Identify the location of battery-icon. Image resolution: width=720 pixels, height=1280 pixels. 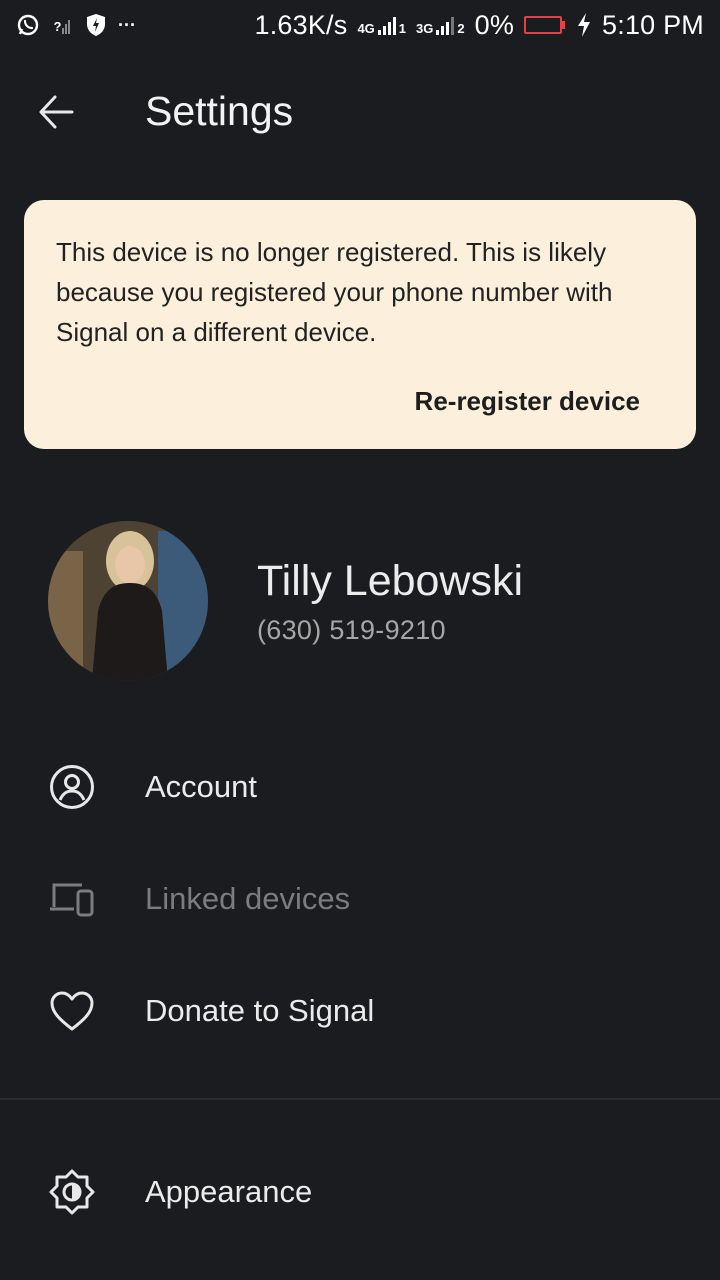
(545, 25).